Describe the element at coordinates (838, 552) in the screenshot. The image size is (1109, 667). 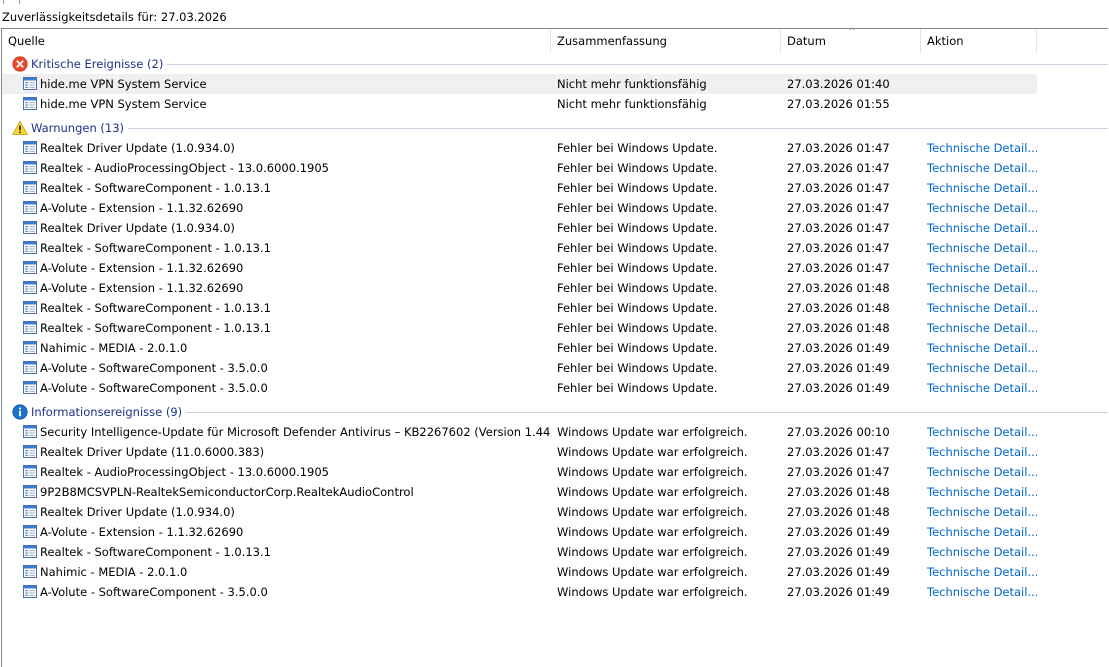
I see `date-cell: 27.03.2026 01:49` at that location.